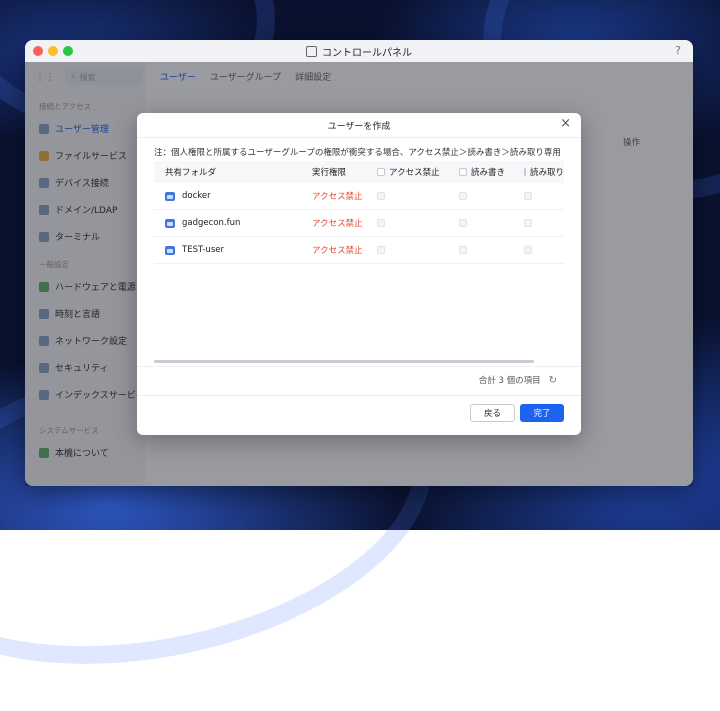 This screenshot has width=720, height=711. Describe the element at coordinates (542, 413) in the screenshot. I see `done-button: 完了` at that location.